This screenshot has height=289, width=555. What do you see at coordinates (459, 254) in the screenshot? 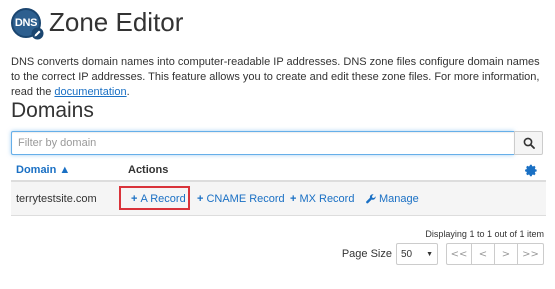
I see `first-page-button: <<` at bounding box center [459, 254].